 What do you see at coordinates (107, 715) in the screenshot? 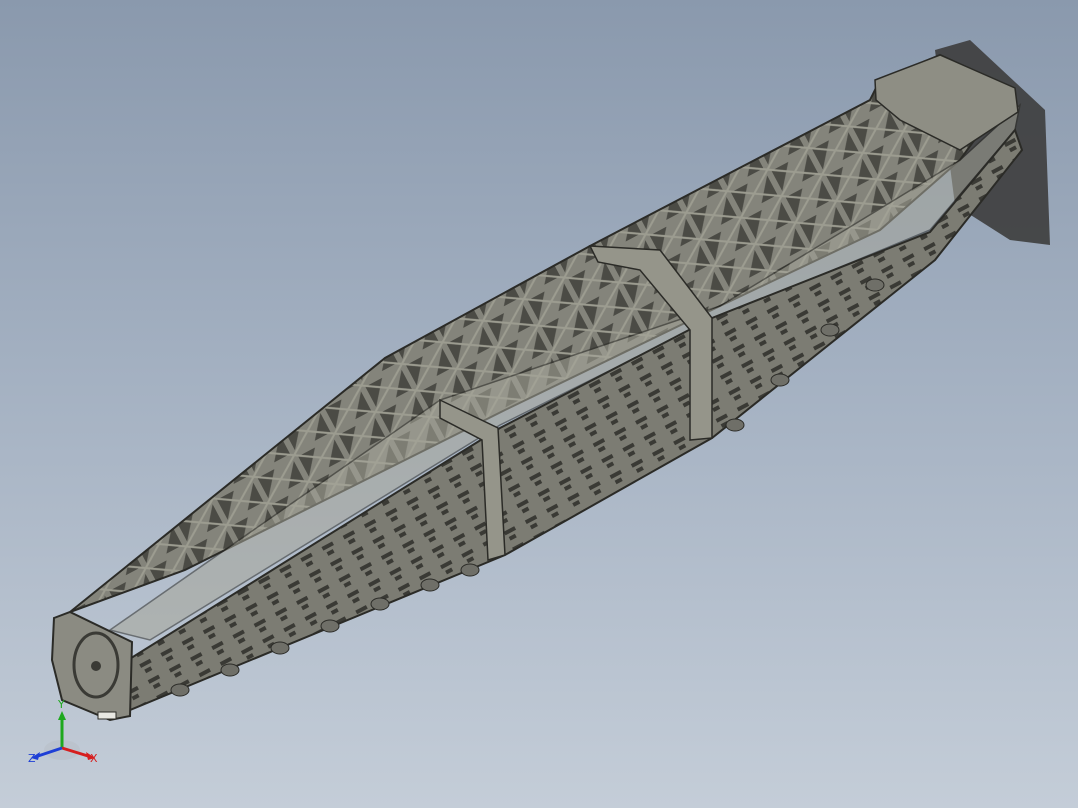
I see `nose-foot` at bounding box center [107, 715].